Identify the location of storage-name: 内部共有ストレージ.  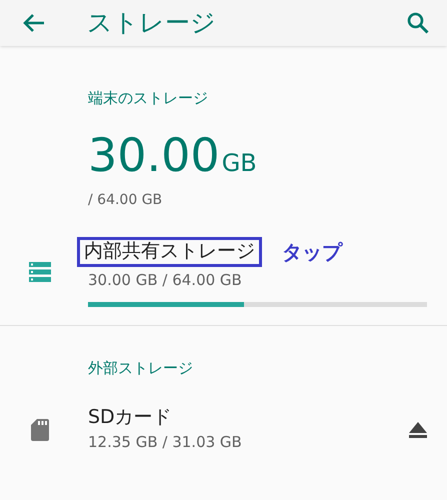
(169, 252).